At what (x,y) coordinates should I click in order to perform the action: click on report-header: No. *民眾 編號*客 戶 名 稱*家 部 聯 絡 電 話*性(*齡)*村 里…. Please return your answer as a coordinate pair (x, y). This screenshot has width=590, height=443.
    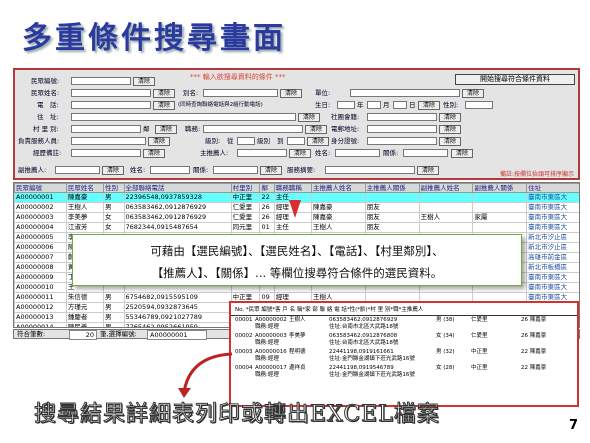
    Looking at the image, I should click on (404, 309).